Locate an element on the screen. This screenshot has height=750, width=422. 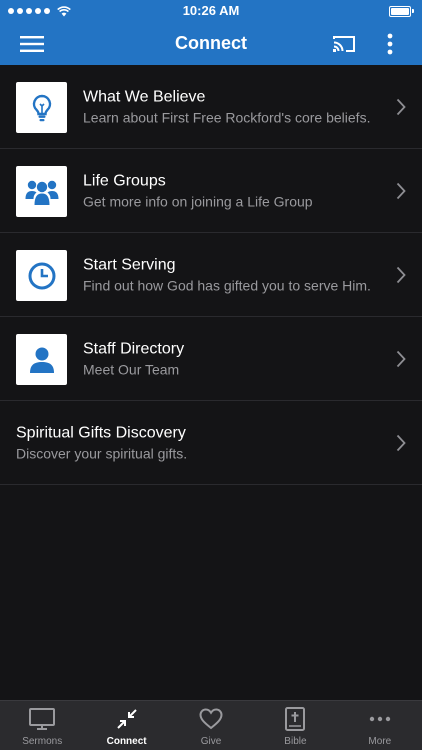
group-icon is located at coordinates (41, 192).